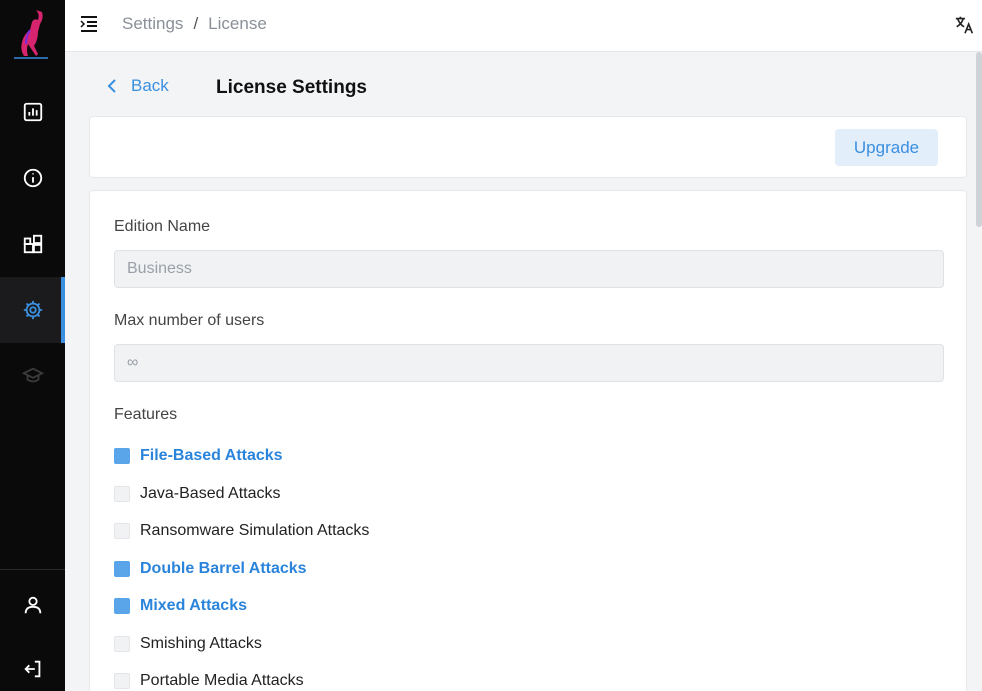 This screenshot has height=691, width=982. Describe the element at coordinates (886, 147) in the screenshot. I see `upgrade-button: Upgrade` at that location.